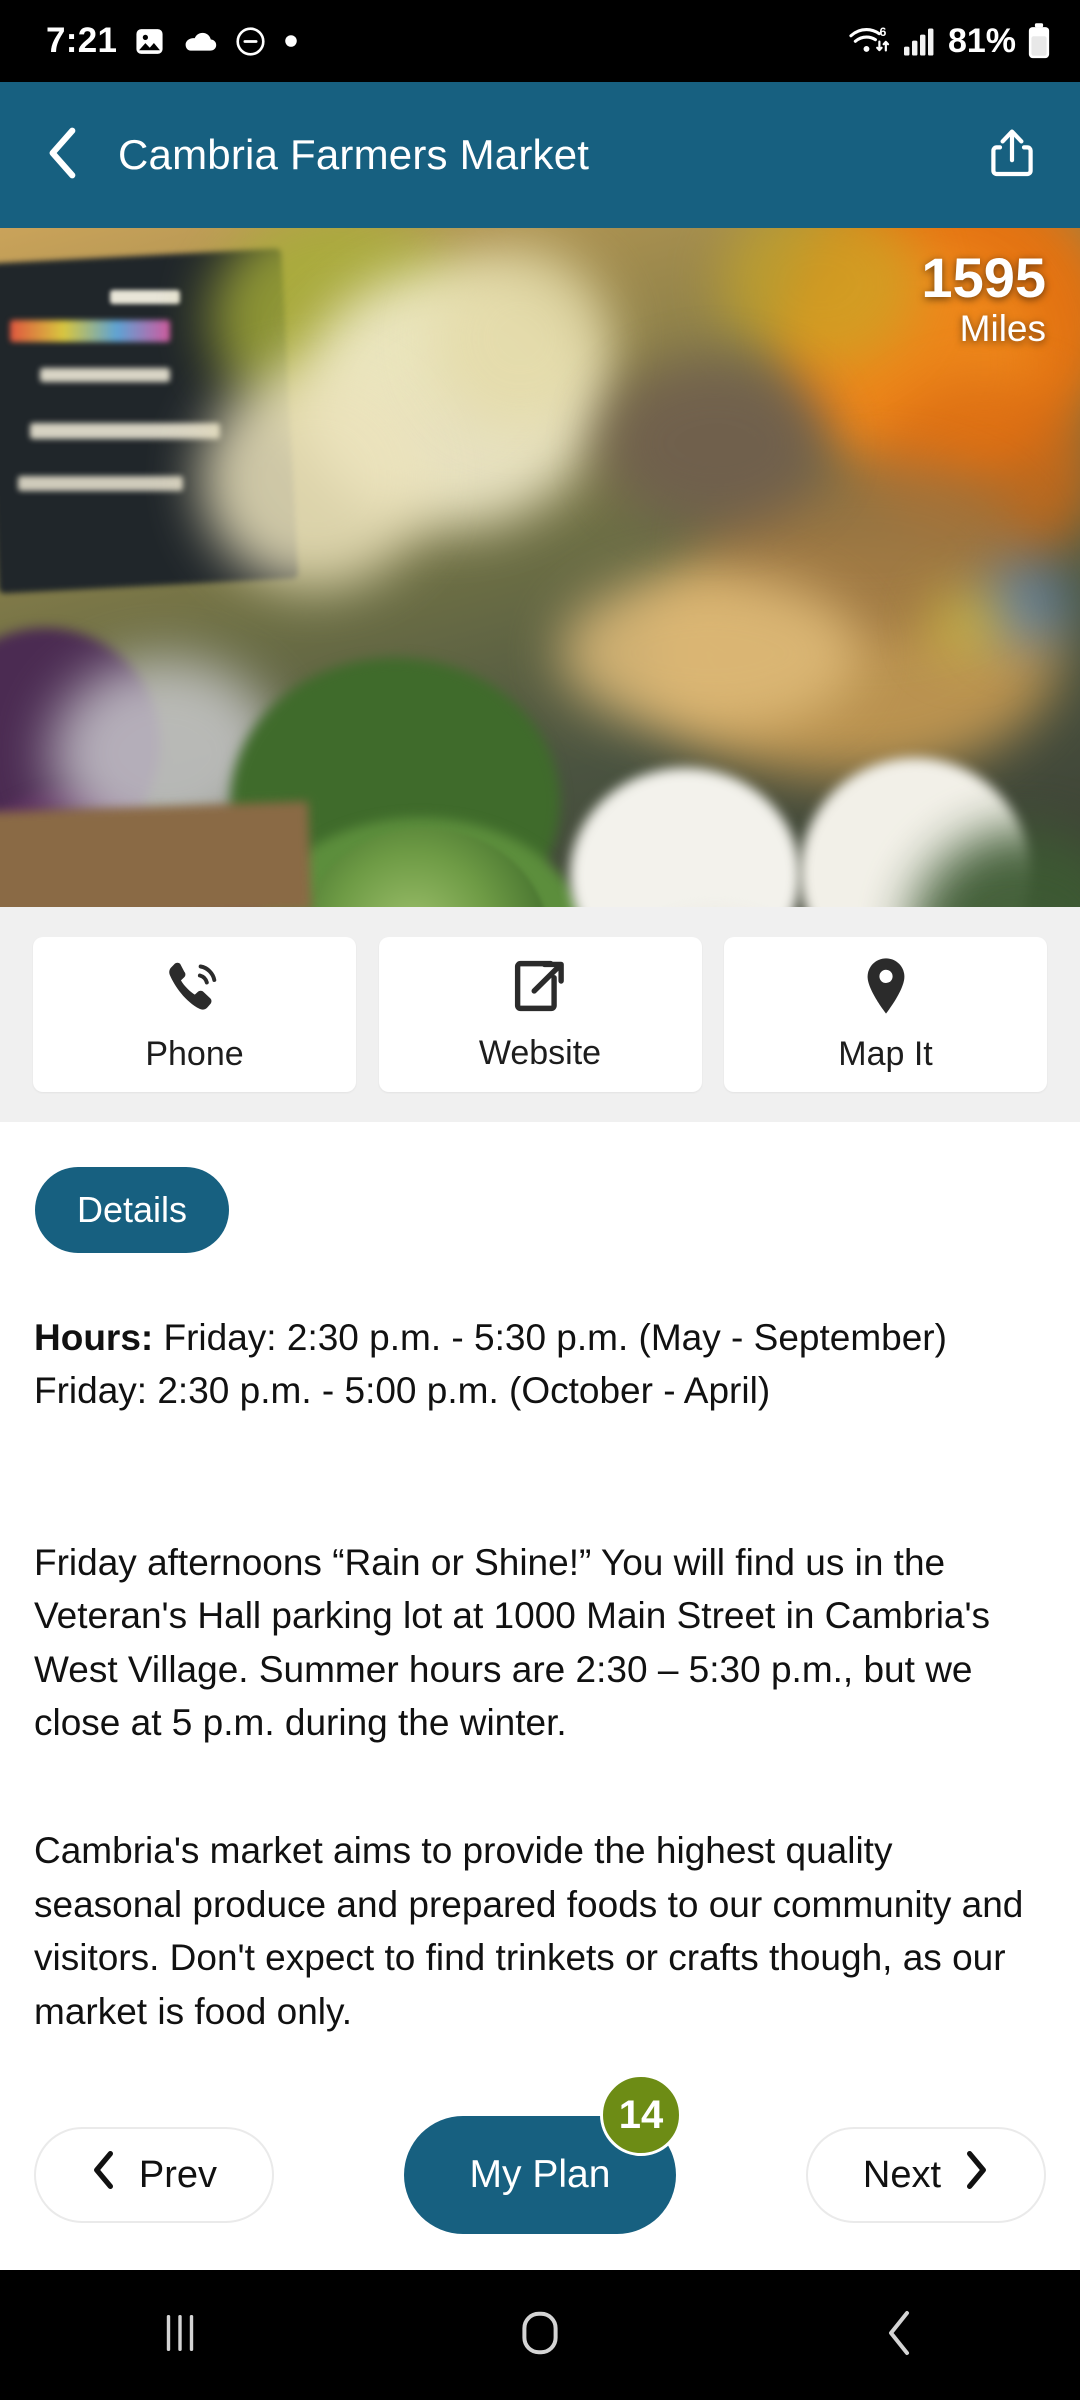 Image resolution: width=1080 pixels, height=2400 pixels. I want to click on home-icon, so click(540, 2335).